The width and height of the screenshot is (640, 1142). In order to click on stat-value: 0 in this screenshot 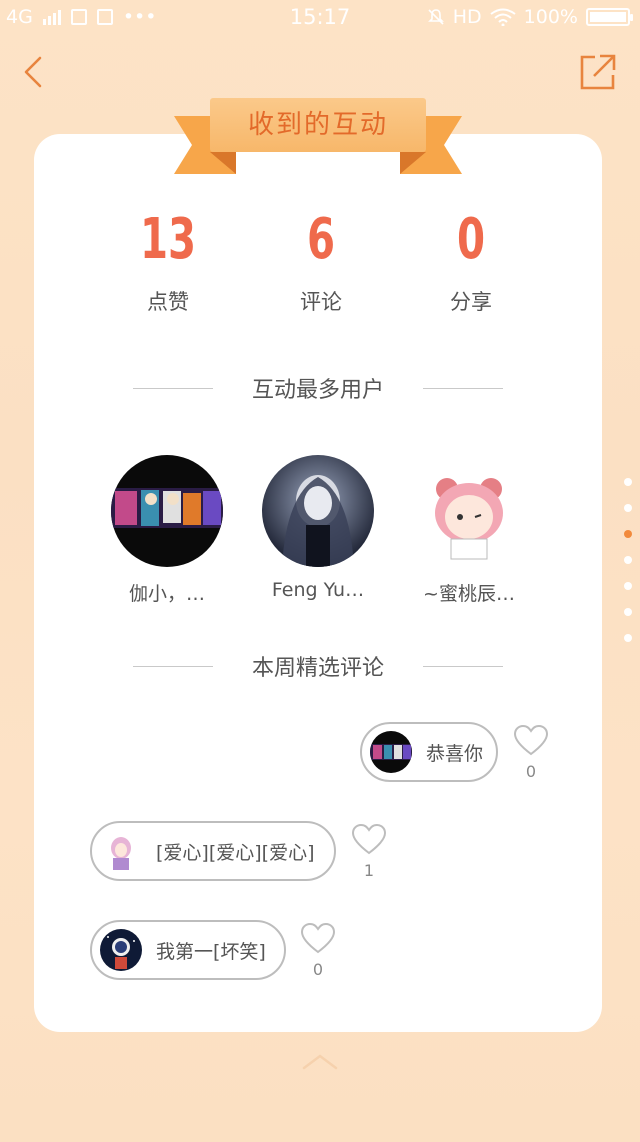, I will do `click(471, 239)`.